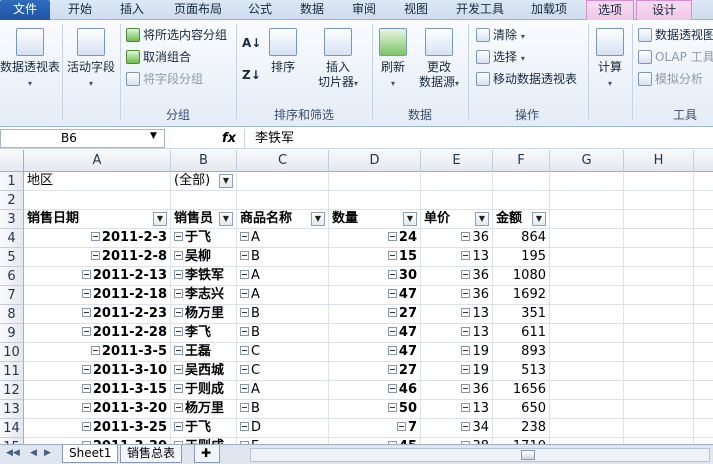 This screenshot has width=713, height=464. What do you see at coordinates (670, 79) in the screenshot?
I see `what-if-button: 模拟分析` at bounding box center [670, 79].